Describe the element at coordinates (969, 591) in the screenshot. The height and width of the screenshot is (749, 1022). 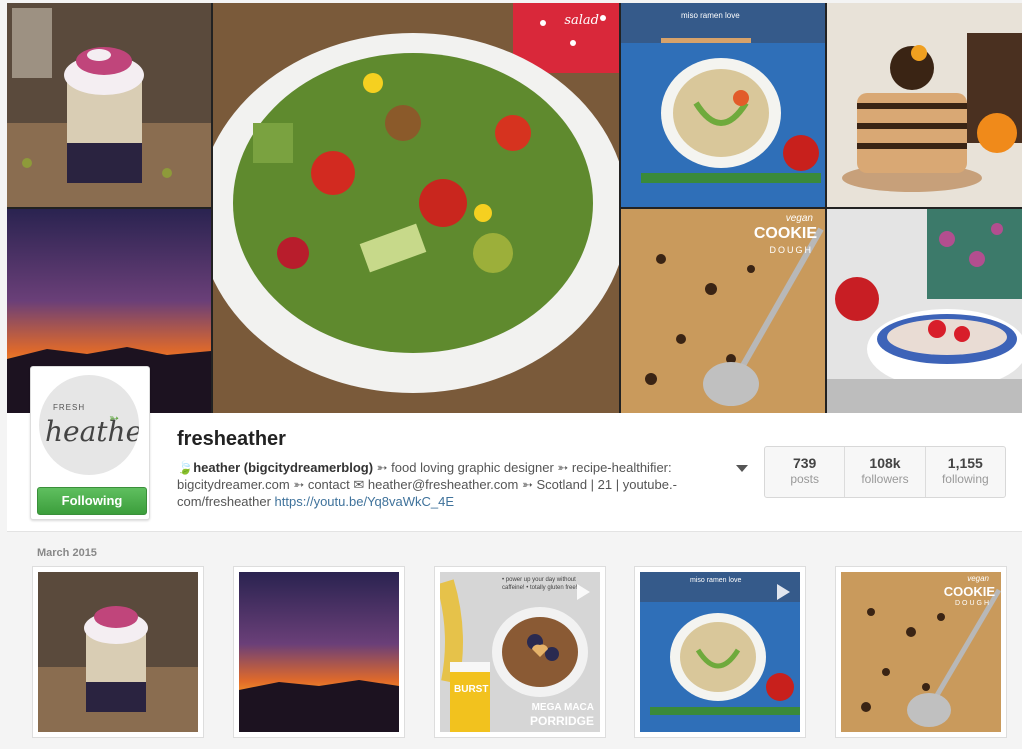
I see `cookie-thumb-caption-2: COOKIE` at that location.